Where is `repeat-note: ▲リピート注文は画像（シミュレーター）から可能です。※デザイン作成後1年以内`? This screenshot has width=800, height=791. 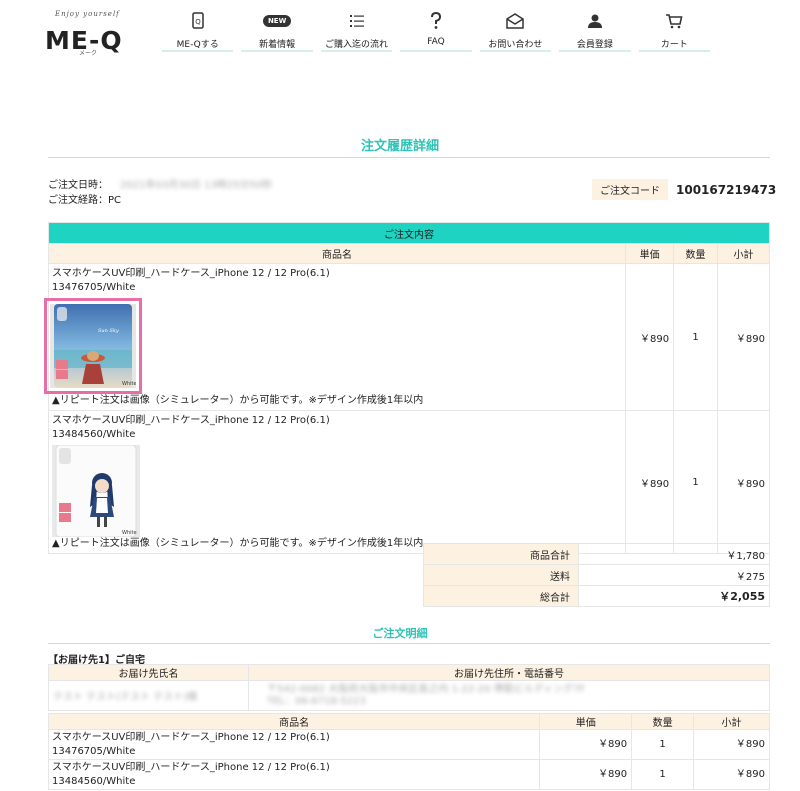 repeat-note: ▲リピート注文は画像（シミュレーター）から可能です。※デザイン作成後1年以内 is located at coordinates (238, 400).